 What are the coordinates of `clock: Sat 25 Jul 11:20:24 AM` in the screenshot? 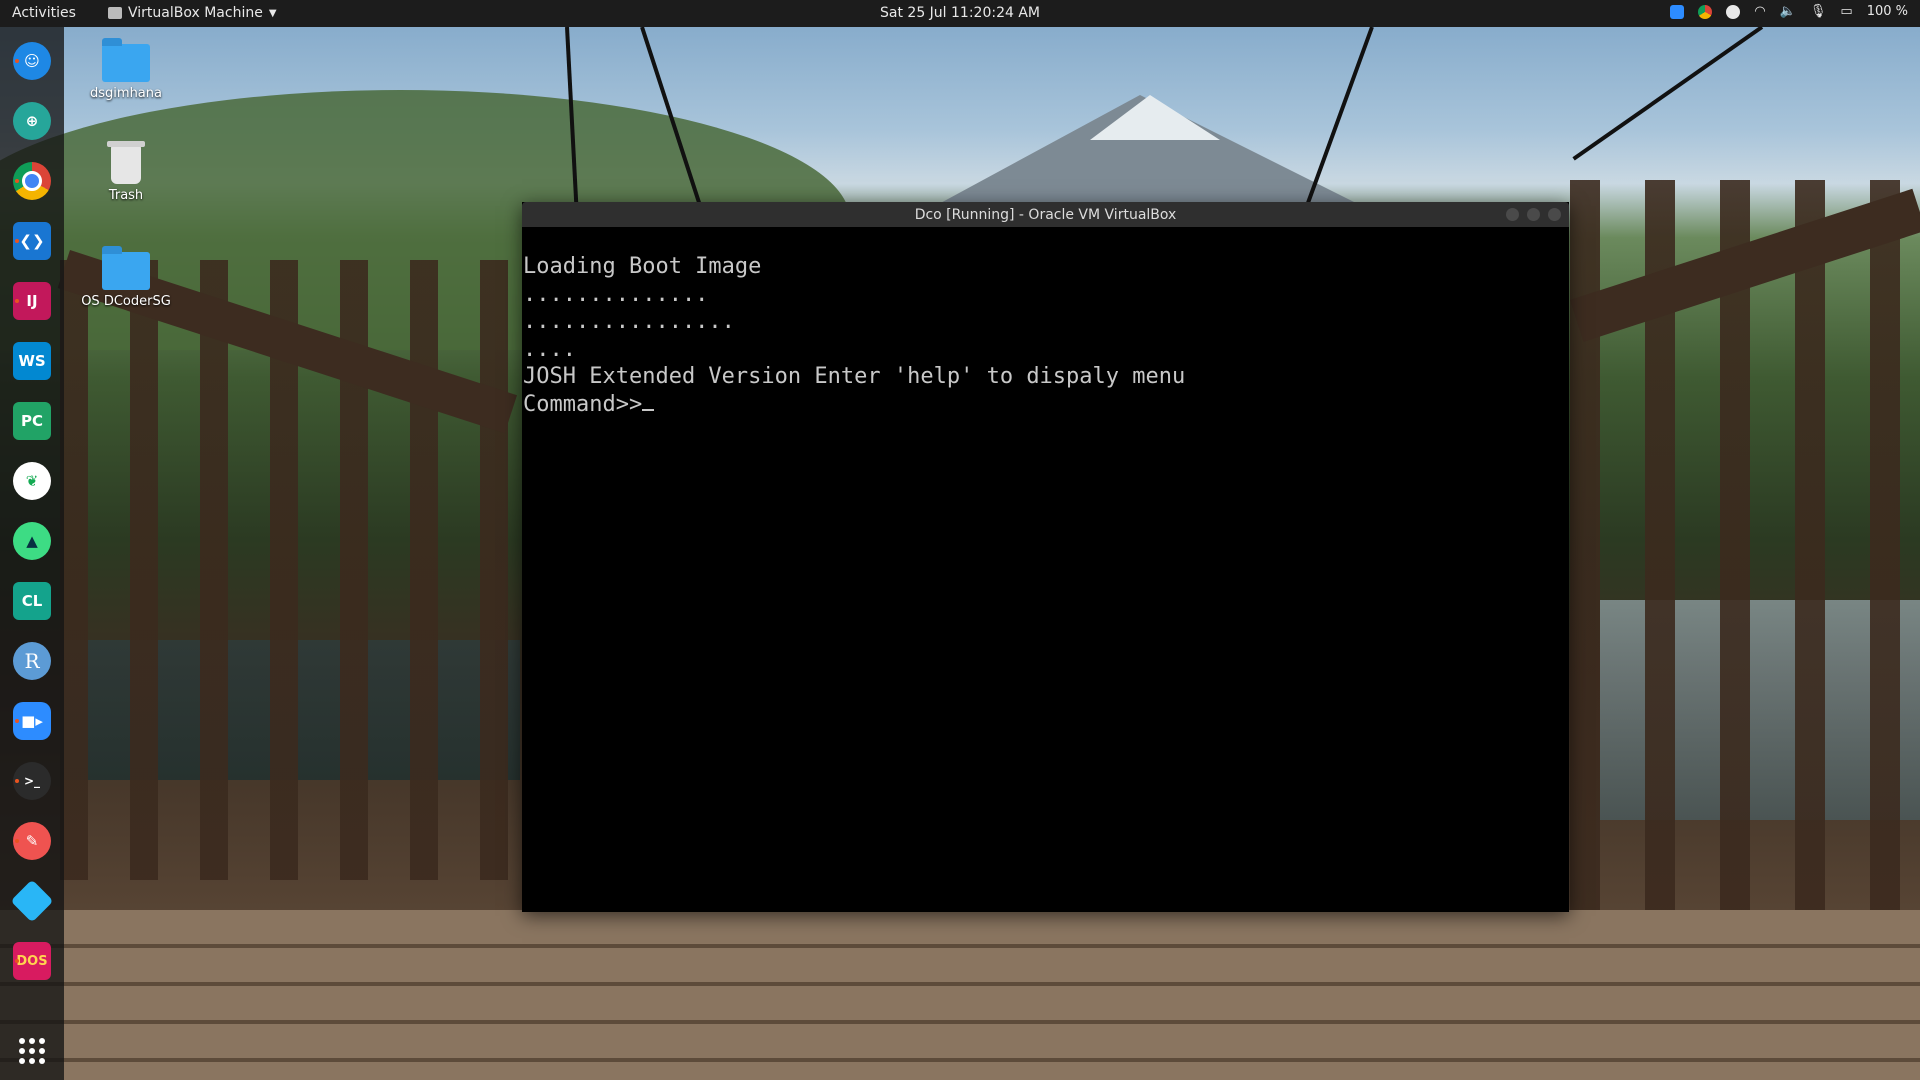 It's located at (960, 13).